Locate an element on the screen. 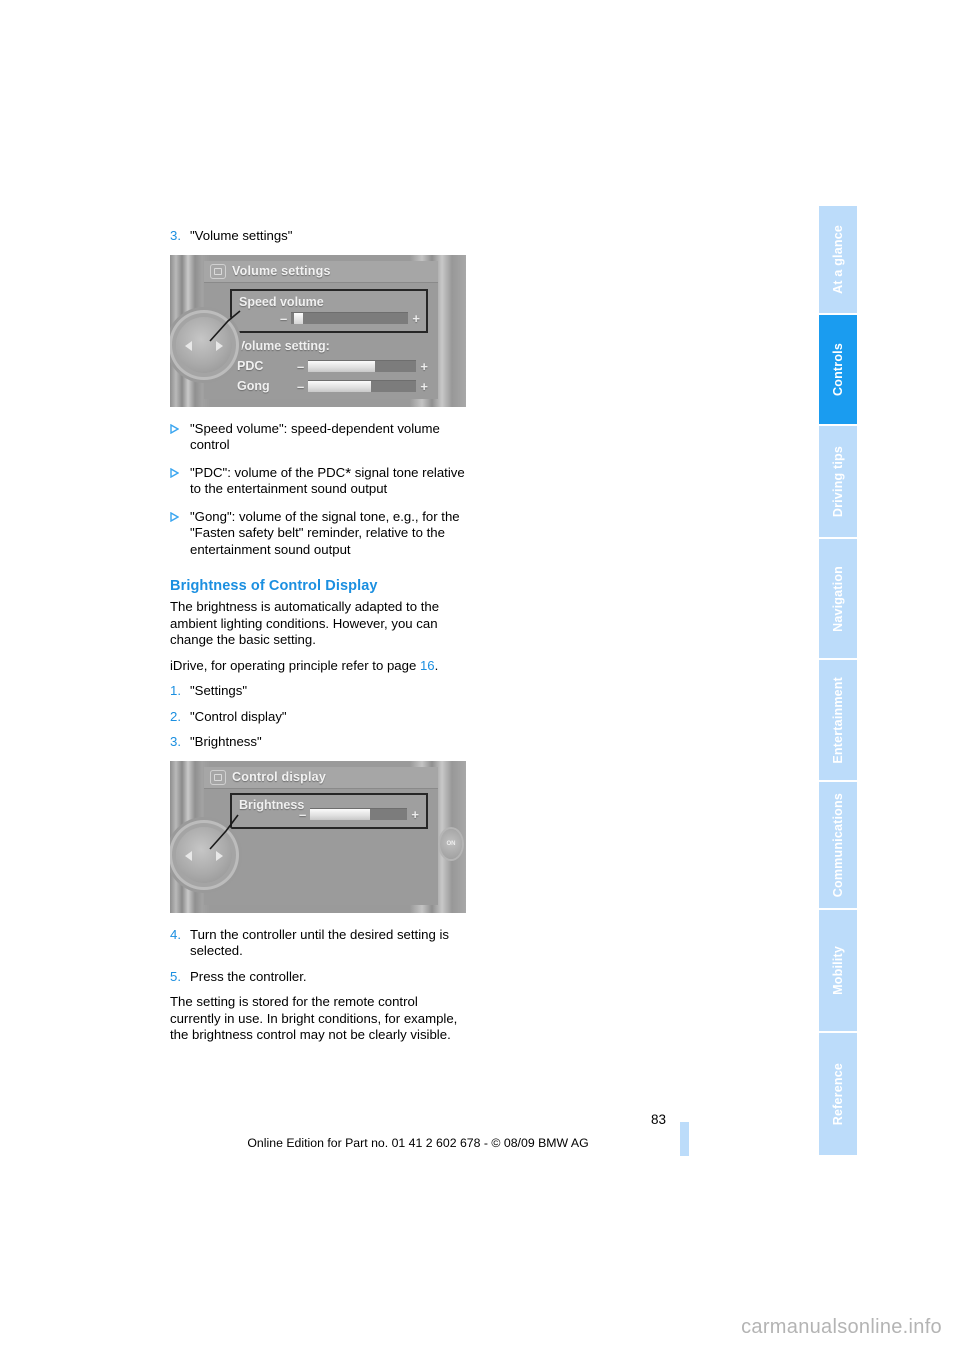  sidebar-tab-reference: Reference is located at coordinates (838, 1094).